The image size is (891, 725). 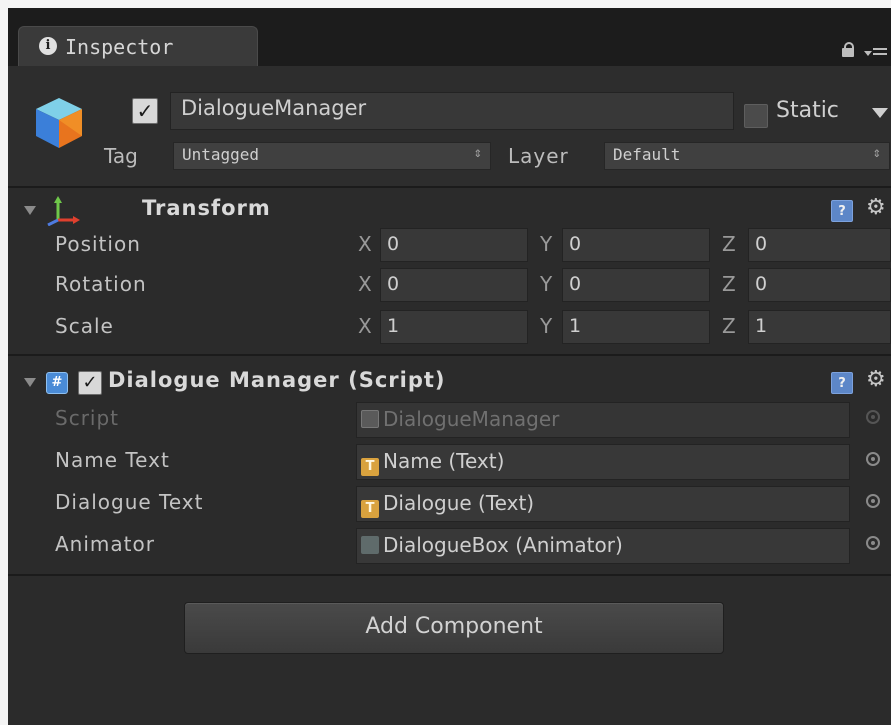 What do you see at coordinates (444, 461) in the screenshot?
I see `field-value: Name (Text)` at bounding box center [444, 461].